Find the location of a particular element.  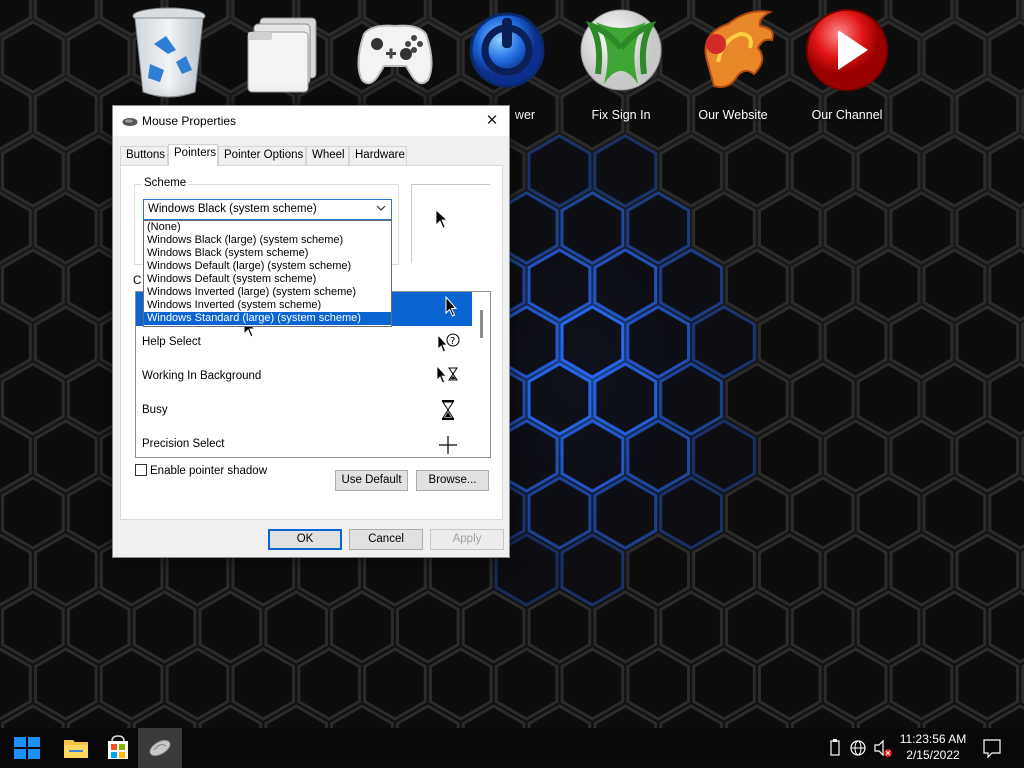

pointer-preview is located at coordinates (450, 223).